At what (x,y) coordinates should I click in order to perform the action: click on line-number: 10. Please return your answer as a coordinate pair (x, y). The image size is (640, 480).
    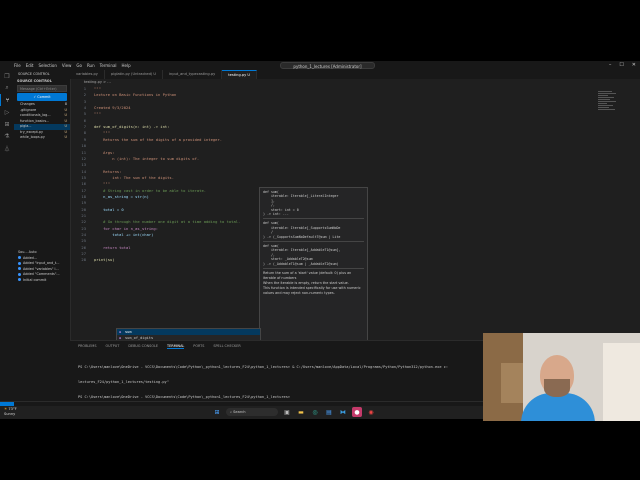
    Looking at the image, I should click on (83, 146).